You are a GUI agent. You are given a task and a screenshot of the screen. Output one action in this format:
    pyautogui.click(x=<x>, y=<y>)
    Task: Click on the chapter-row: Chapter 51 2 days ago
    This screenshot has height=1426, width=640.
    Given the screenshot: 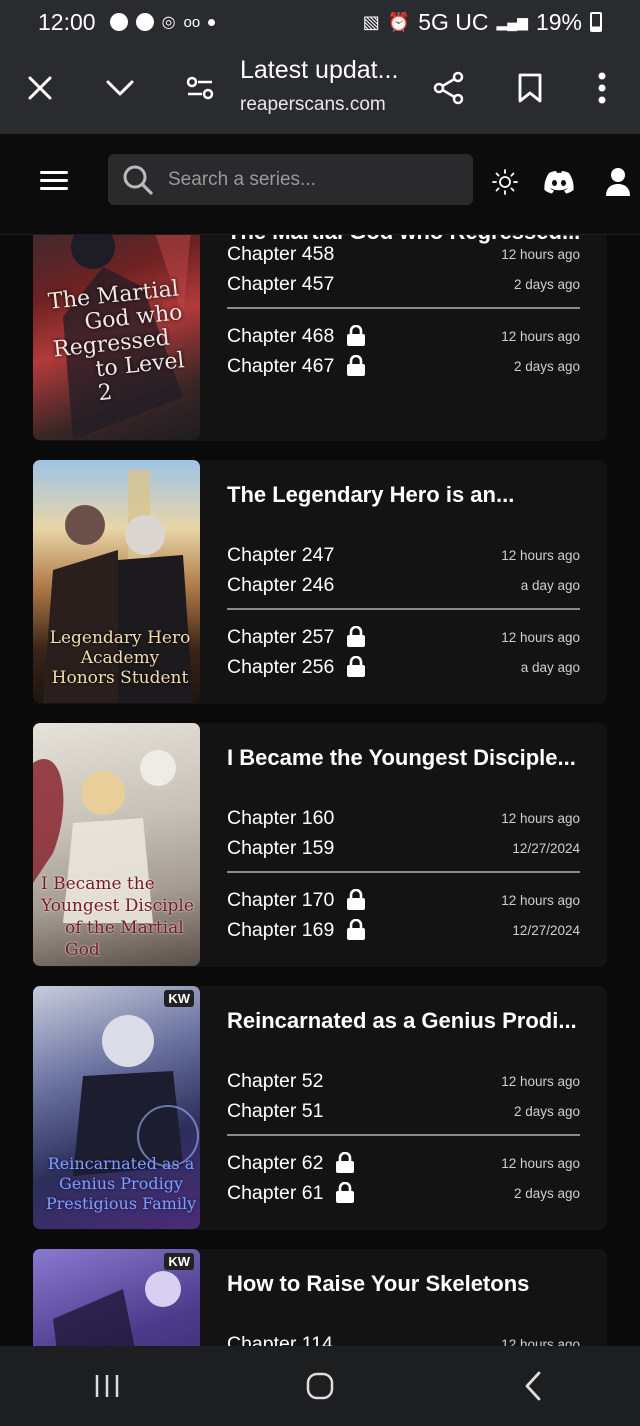 What is the action you would take?
    pyautogui.click(x=403, y=1111)
    